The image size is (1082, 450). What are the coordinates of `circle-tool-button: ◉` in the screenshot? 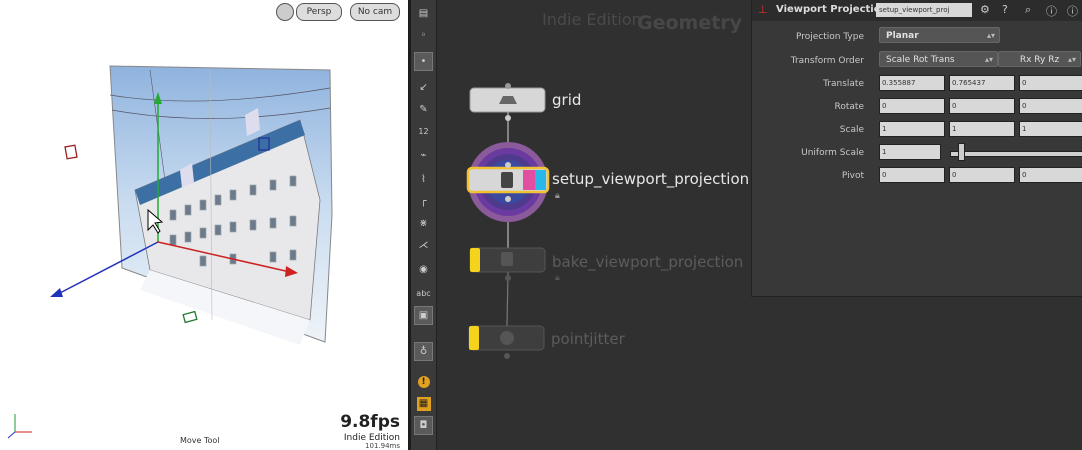 It's located at (423, 269).